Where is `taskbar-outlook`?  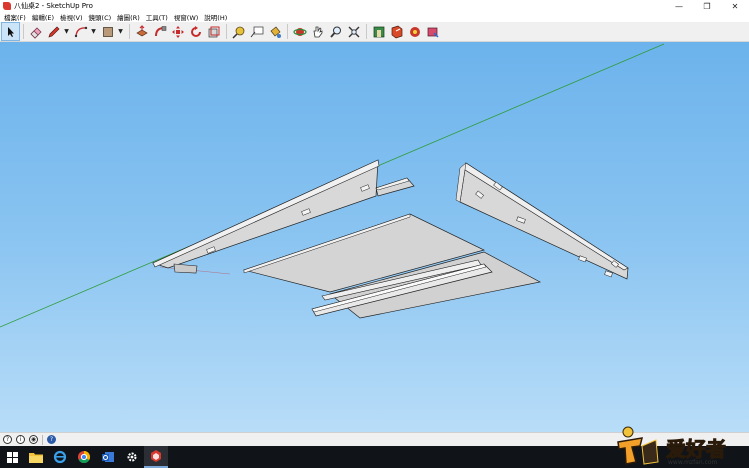
taskbar-outlook is located at coordinates (108, 457).